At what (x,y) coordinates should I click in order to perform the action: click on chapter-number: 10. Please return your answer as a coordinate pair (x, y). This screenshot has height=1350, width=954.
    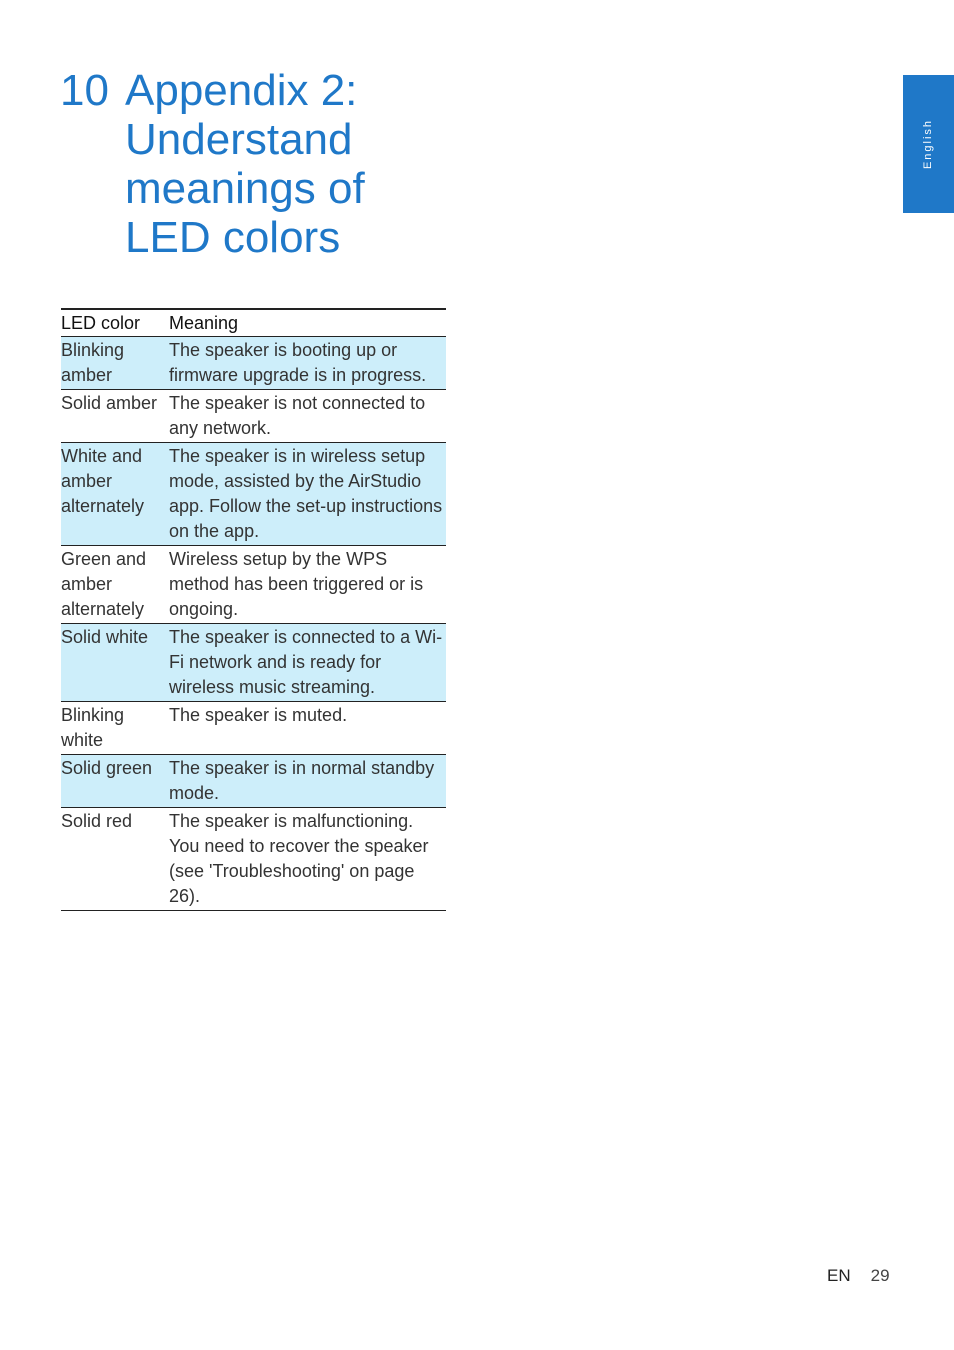
    Looking at the image, I should click on (84, 90).